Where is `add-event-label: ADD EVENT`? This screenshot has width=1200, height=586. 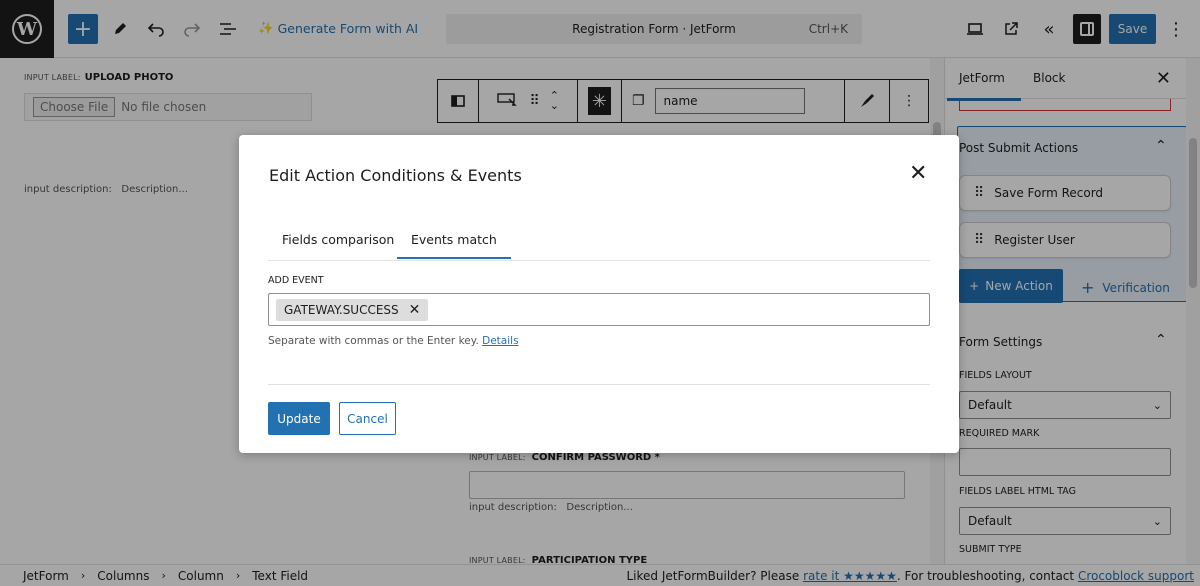
add-event-label: ADD EVENT is located at coordinates (296, 280).